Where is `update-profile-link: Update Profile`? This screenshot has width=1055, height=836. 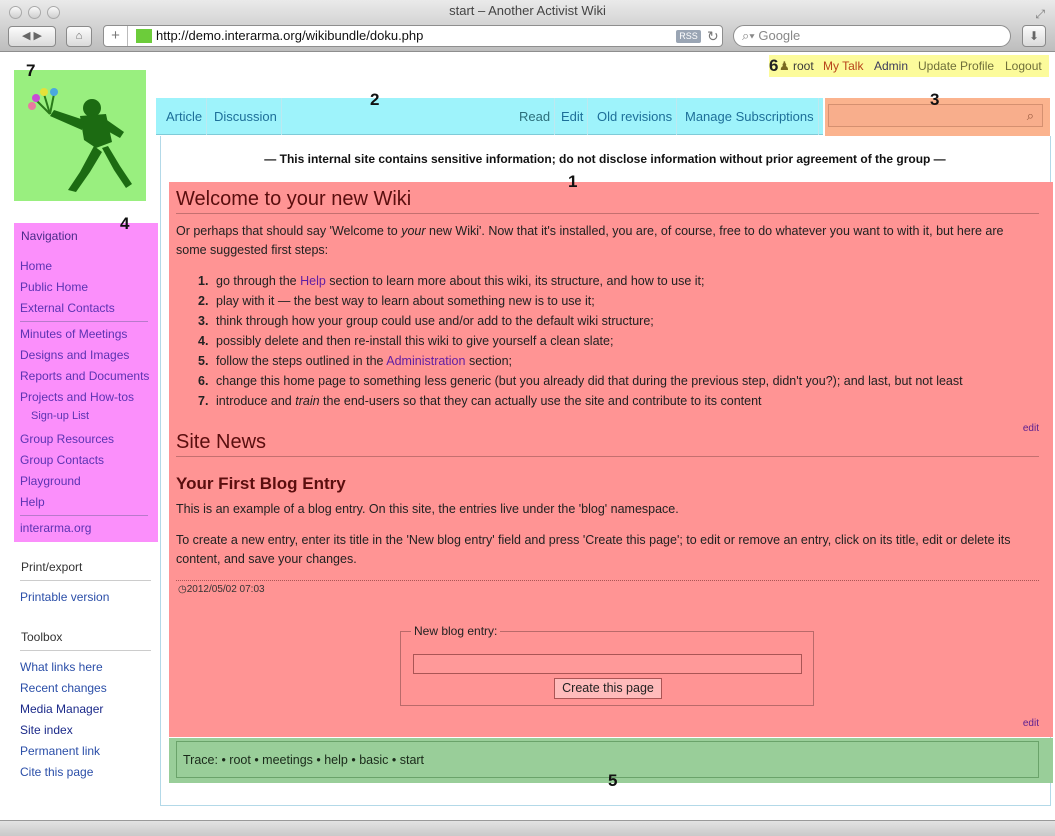 update-profile-link: Update Profile is located at coordinates (956, 66).